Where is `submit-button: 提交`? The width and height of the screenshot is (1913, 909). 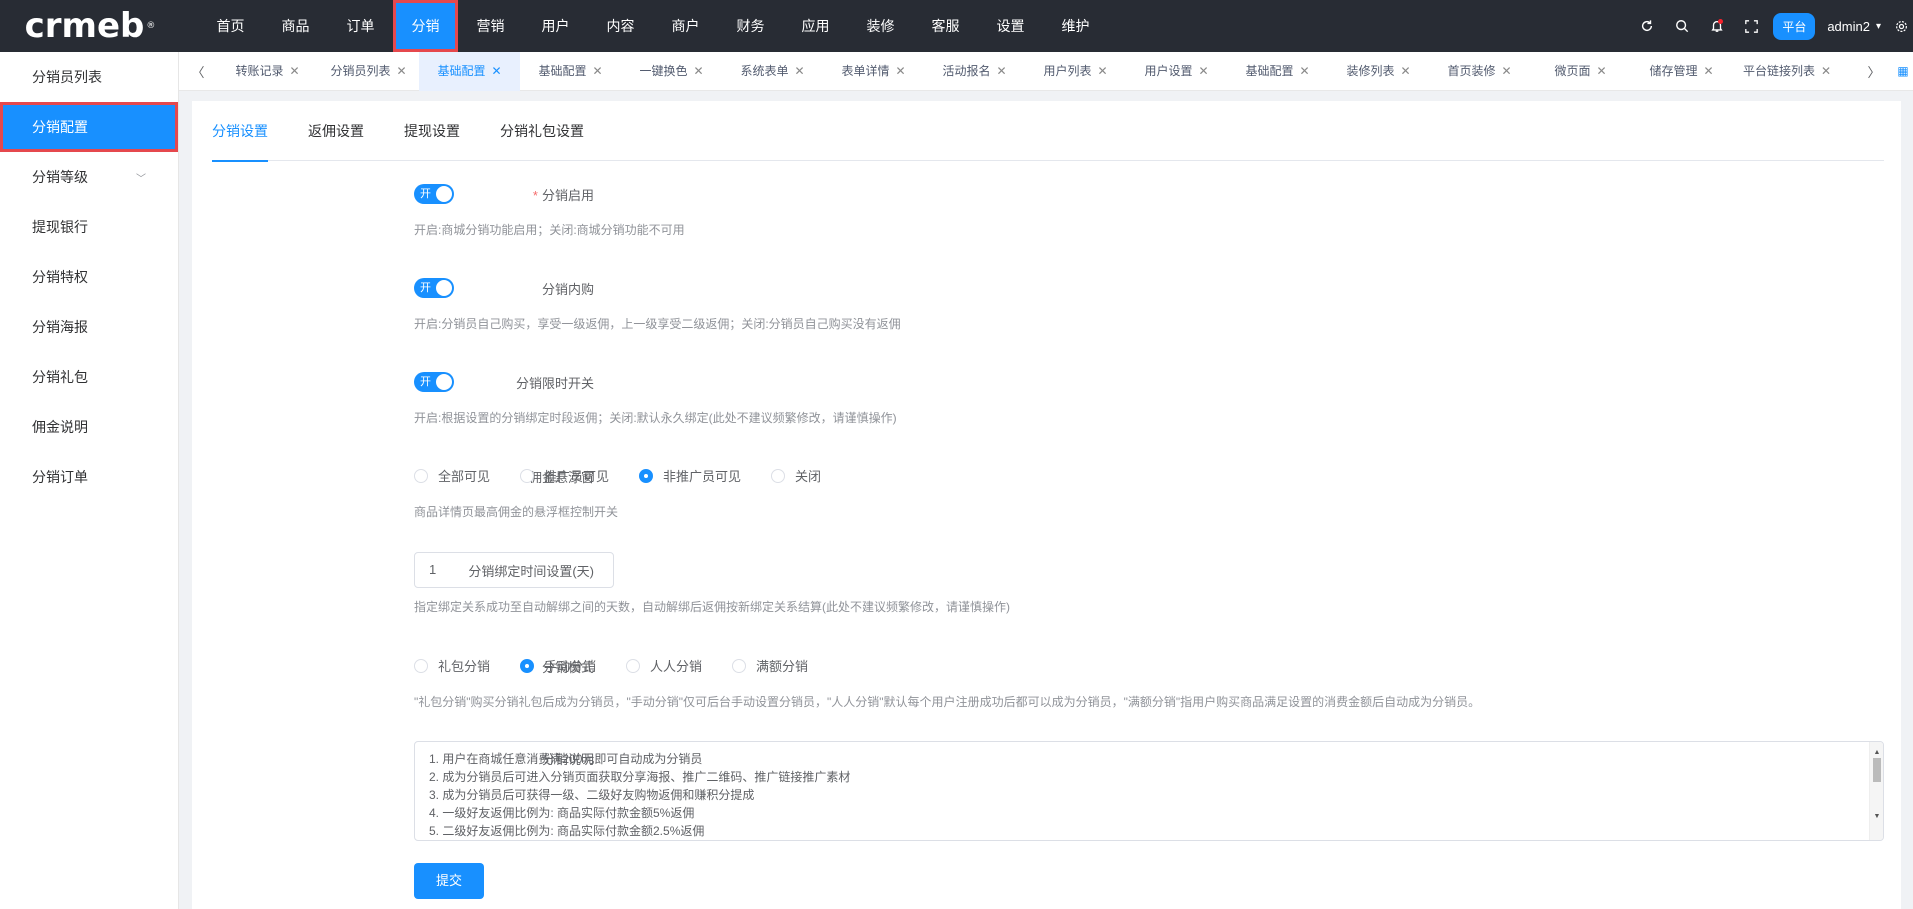
submit-button: 提交 is located at coordinates (449, 881).